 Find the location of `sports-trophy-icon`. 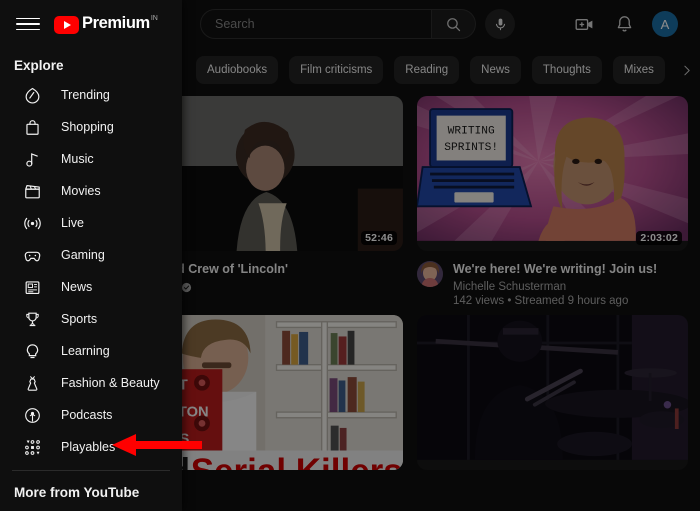

sports-trophy-icon is located at coordinates (32, 319).